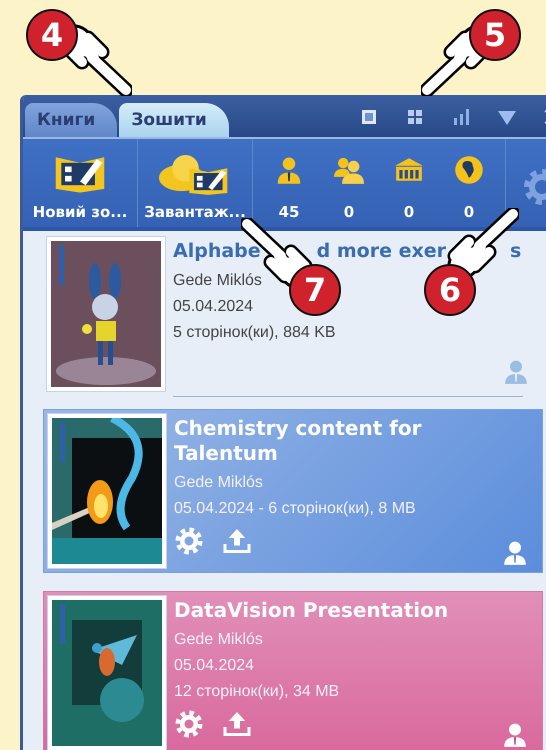 This screenshot has width=546, height=750. Describe the element at coordinates (369, 117) in the screenshot. I see `fullscreen-icon` at that location.